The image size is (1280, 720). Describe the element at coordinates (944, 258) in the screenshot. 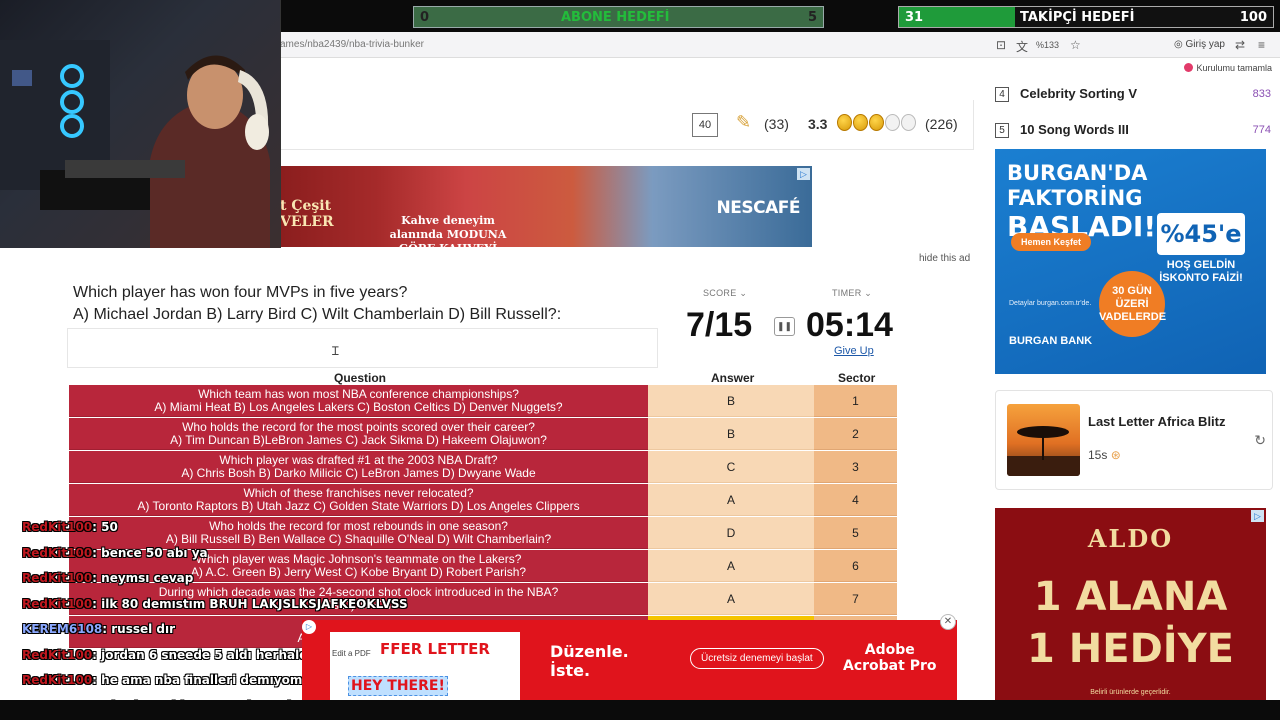

I see `hide-ad-link: hide this ad` at that location.